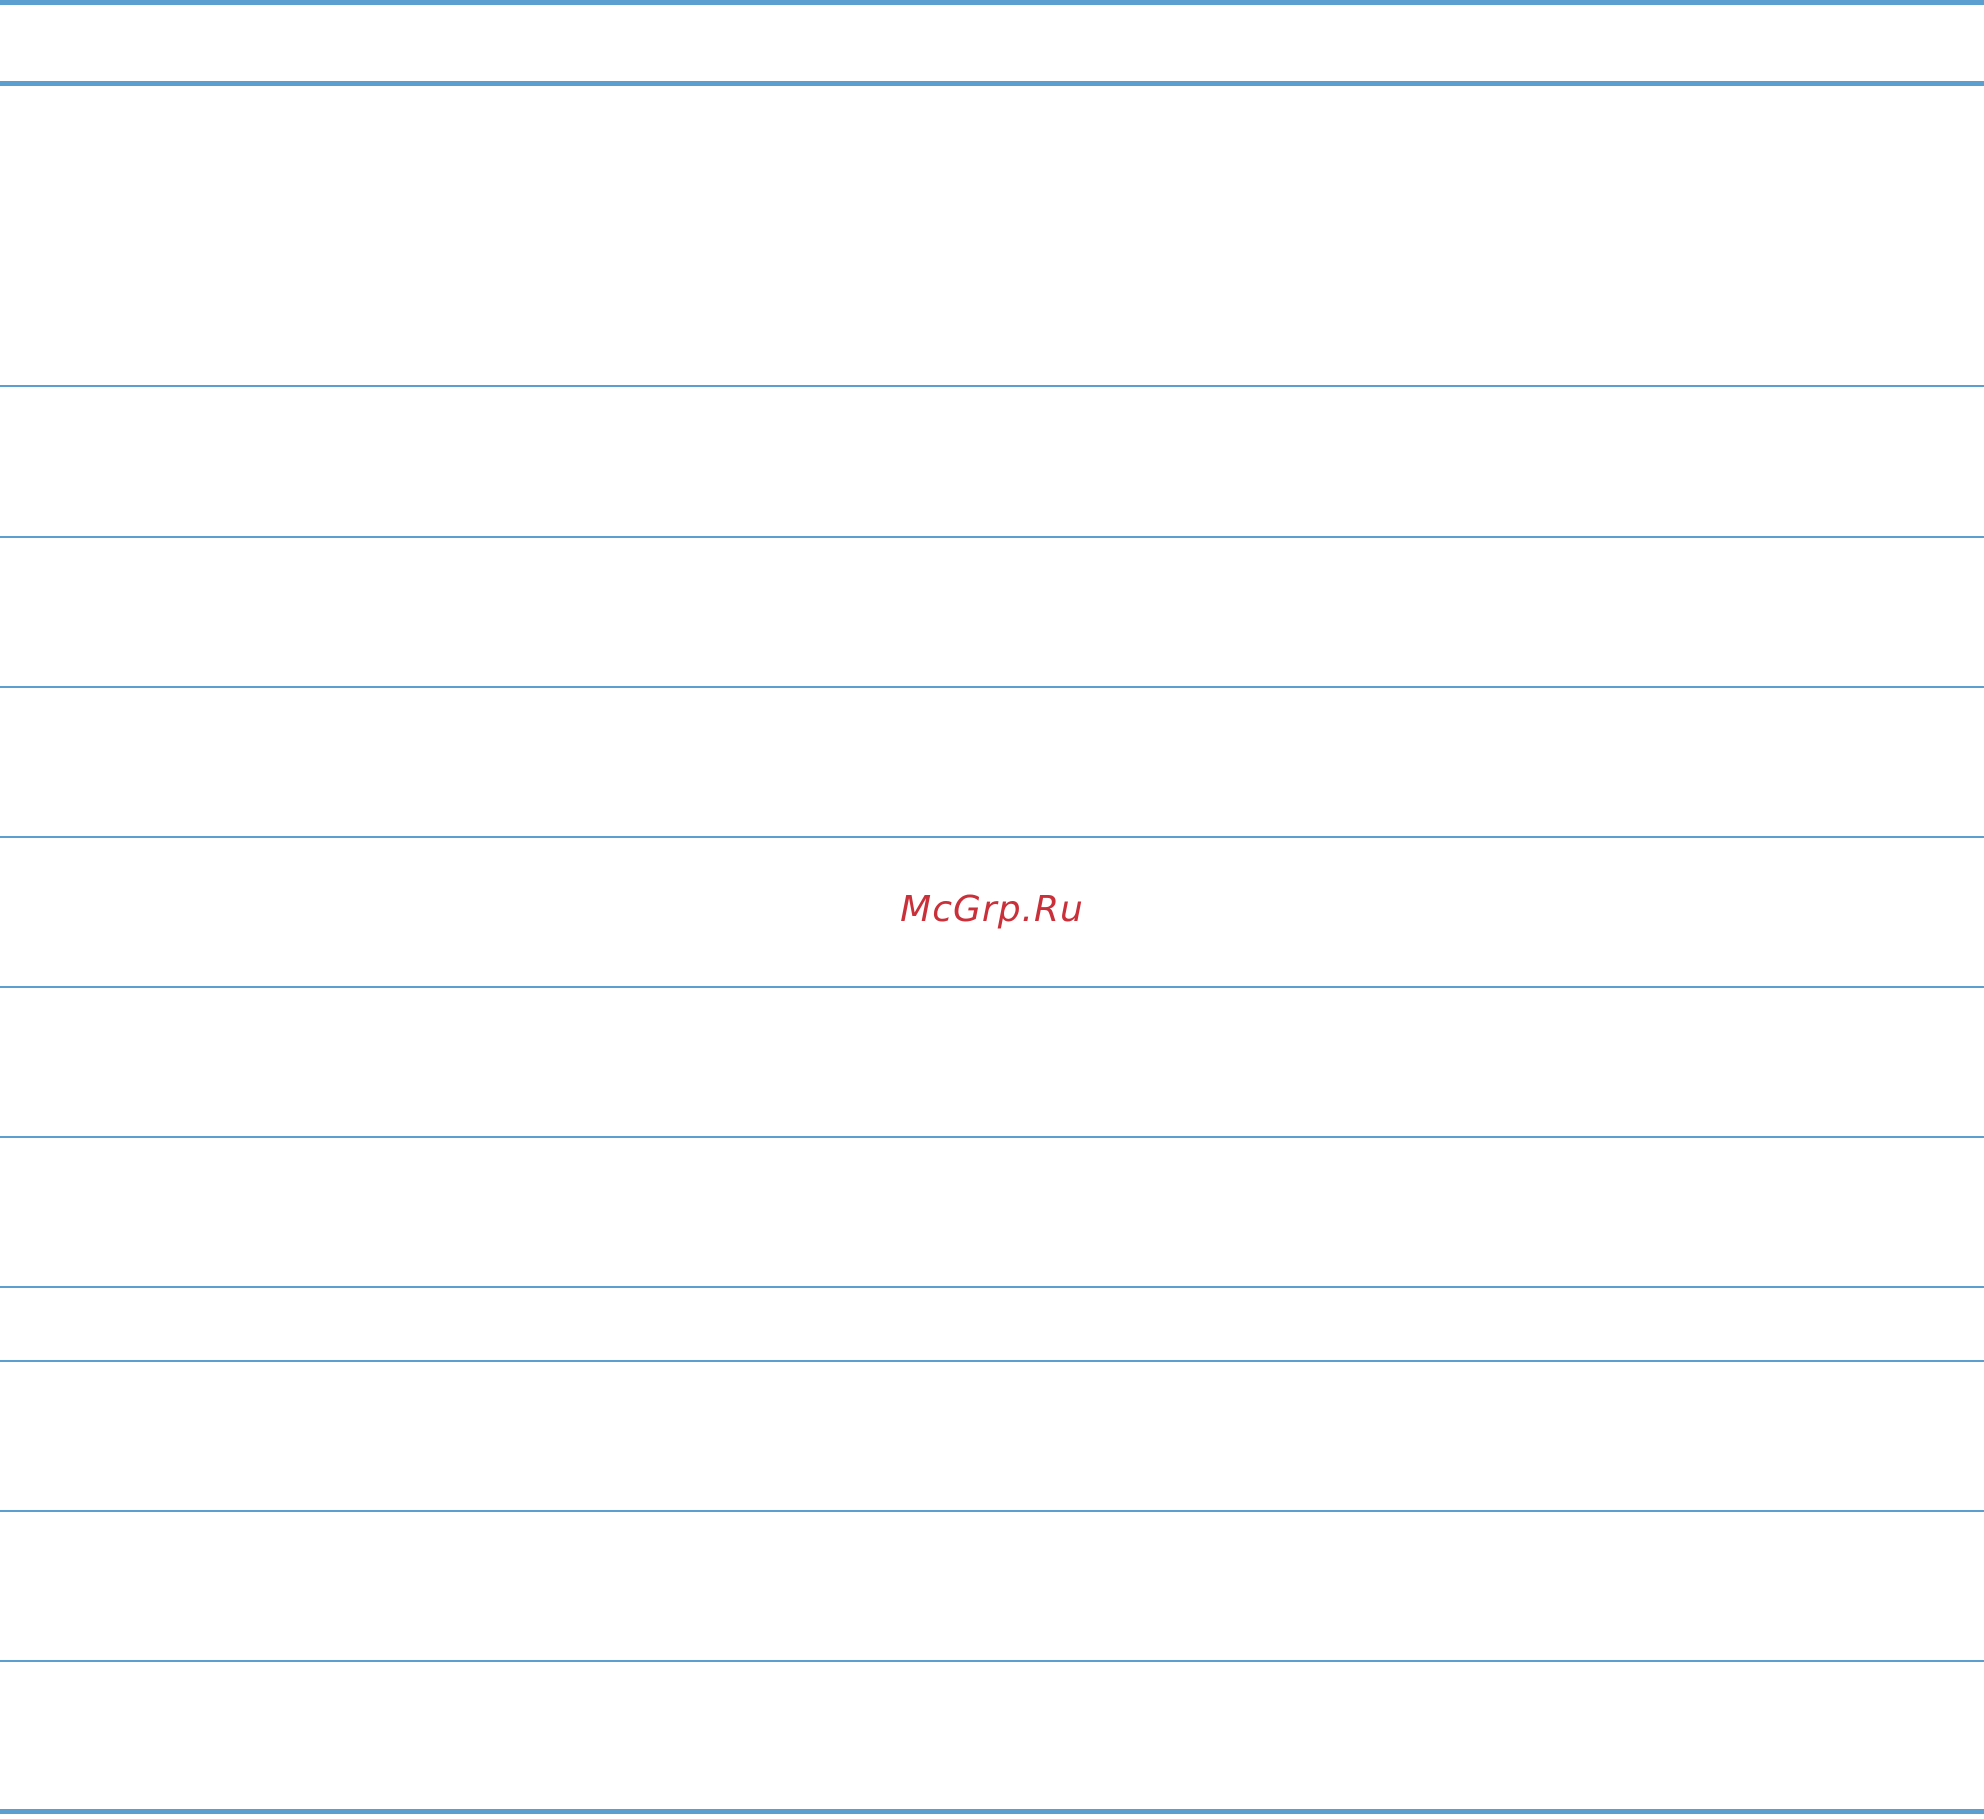  What do you see at coordinates (992, 2) in the screenshot?
I see `table-top-border` at bounding box center [992, 2].